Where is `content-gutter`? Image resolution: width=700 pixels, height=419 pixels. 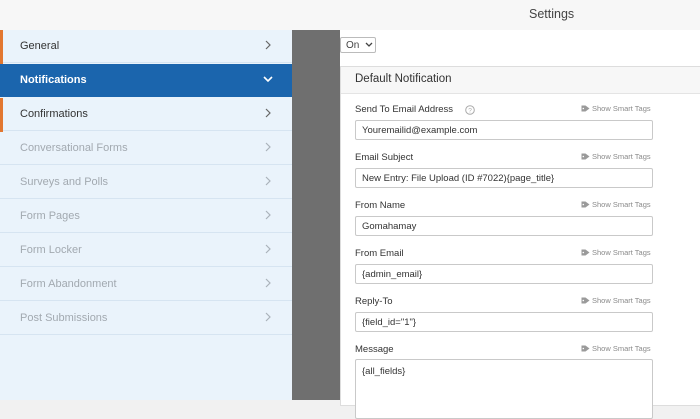 content-gutter is located at coordinates (316, 215).